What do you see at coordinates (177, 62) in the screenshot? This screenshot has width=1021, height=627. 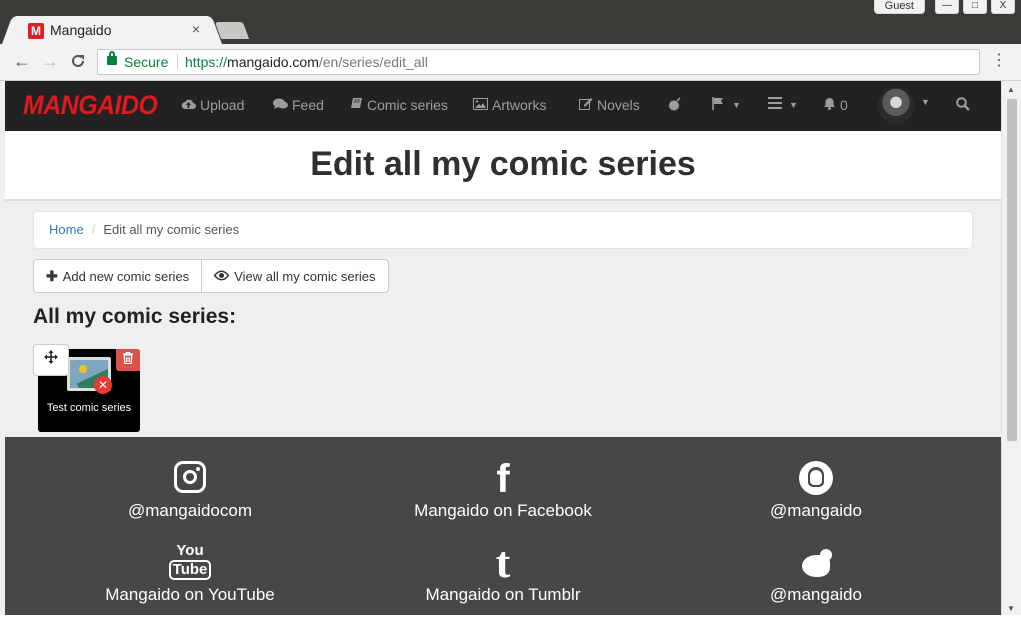 I see `address-separator` at bounding box center [177, 62].